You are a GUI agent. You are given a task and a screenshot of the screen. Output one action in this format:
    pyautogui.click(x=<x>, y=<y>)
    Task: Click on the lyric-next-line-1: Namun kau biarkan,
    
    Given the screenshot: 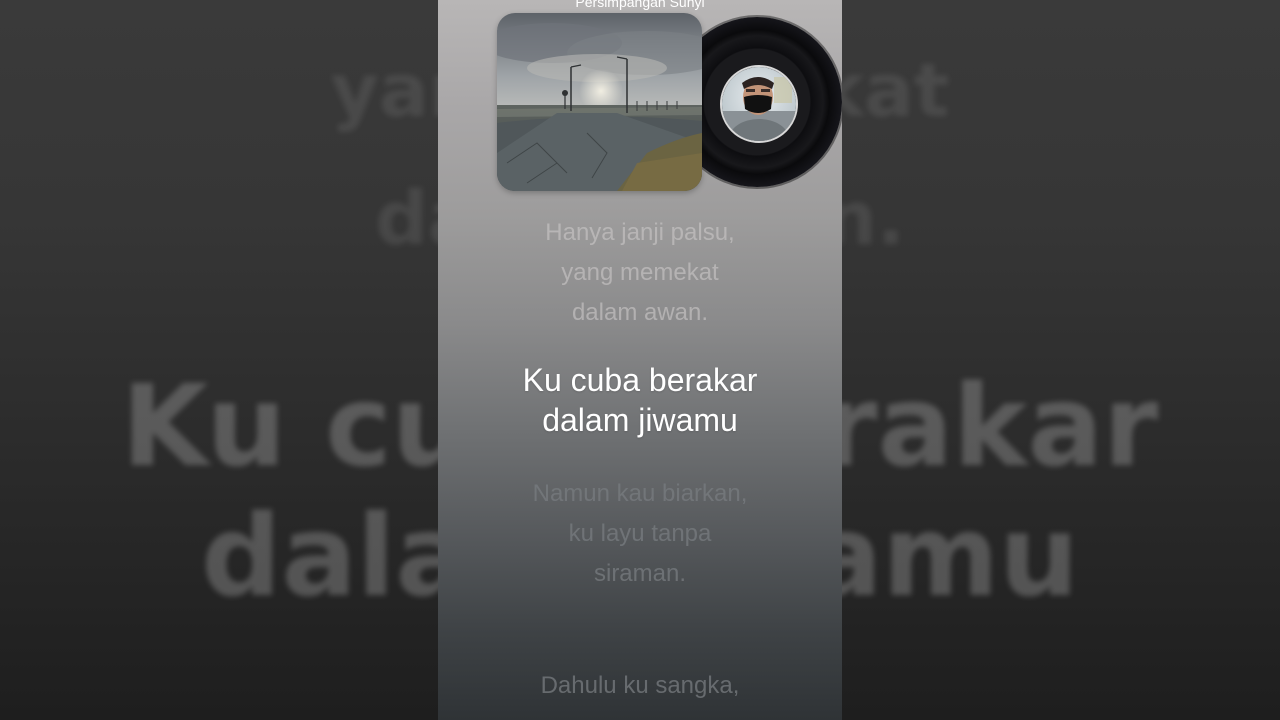 What is the action you would take?
    pyautogui.click(x=640, y=493)
    